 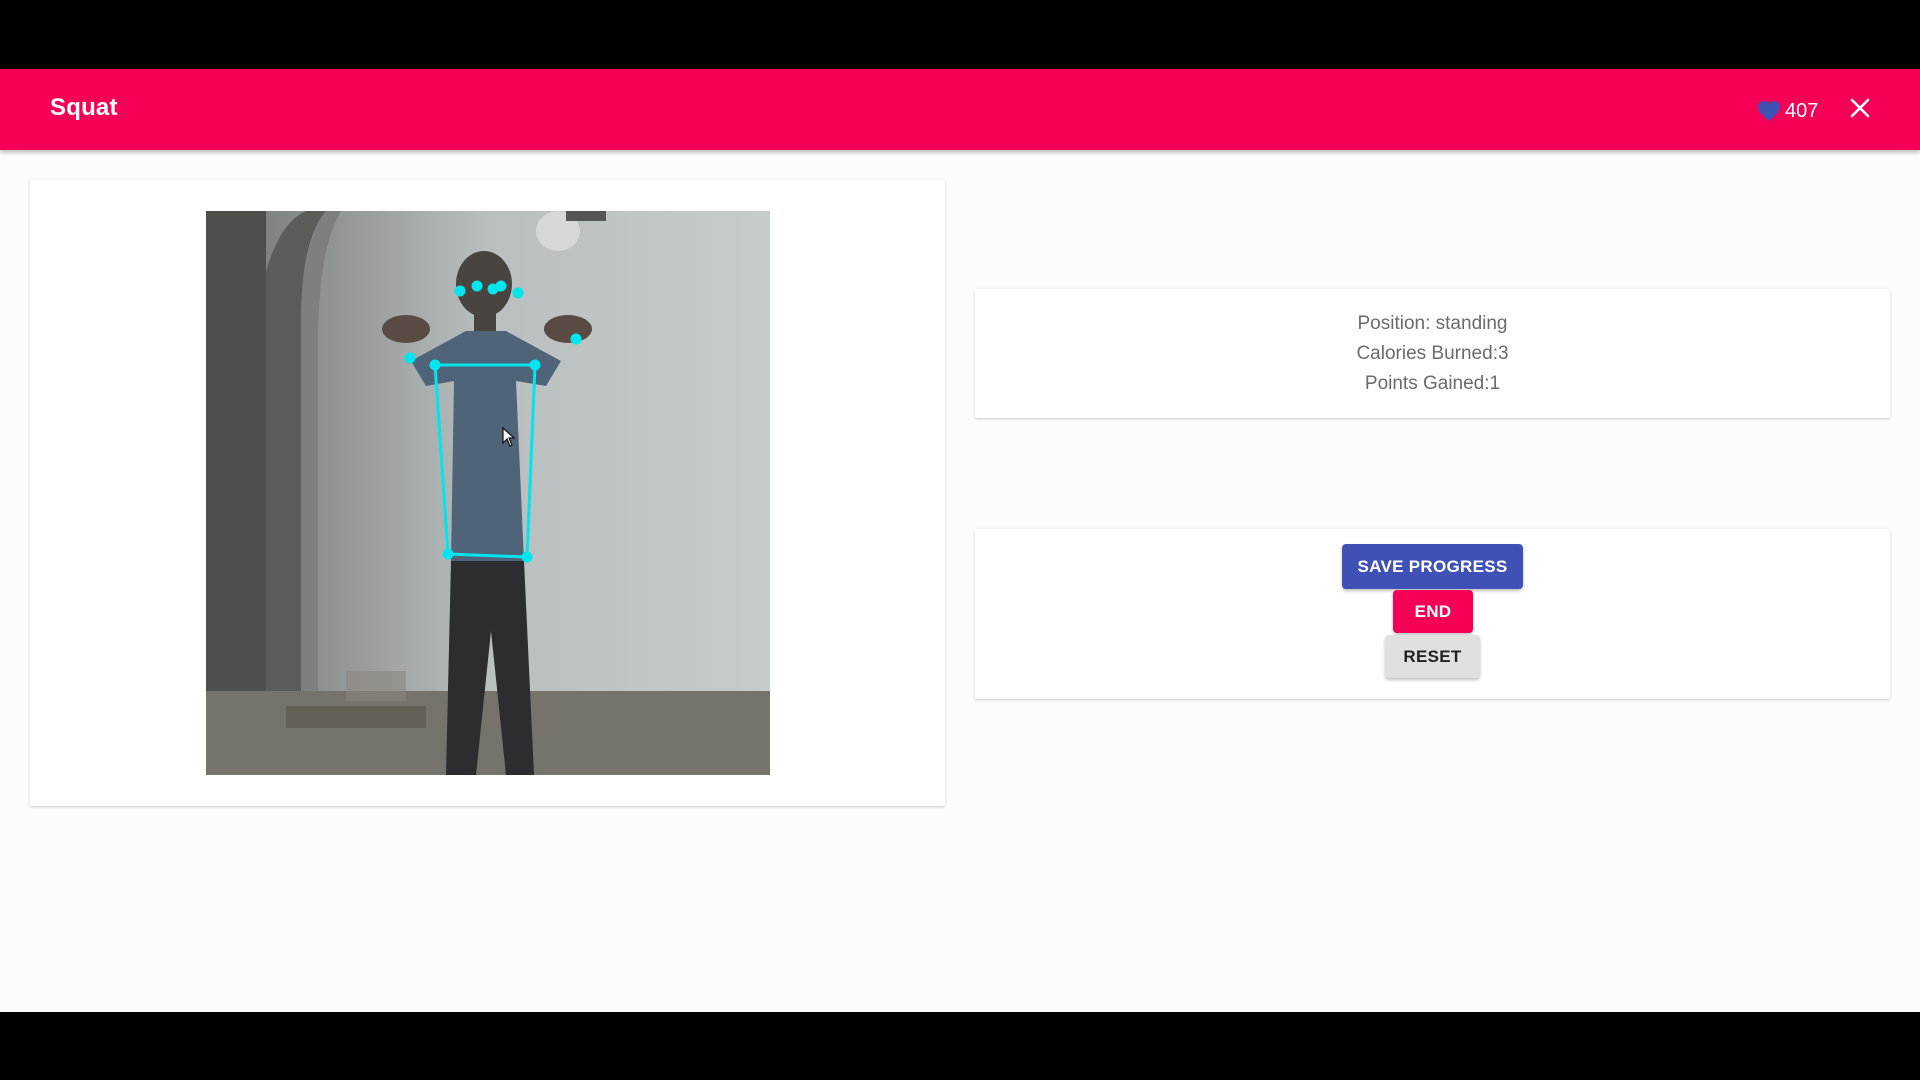 What do you see at coordinates (509, 437) in the screenshot?
I see `mouse-cursor-icon` at bounding box center [509, 437].